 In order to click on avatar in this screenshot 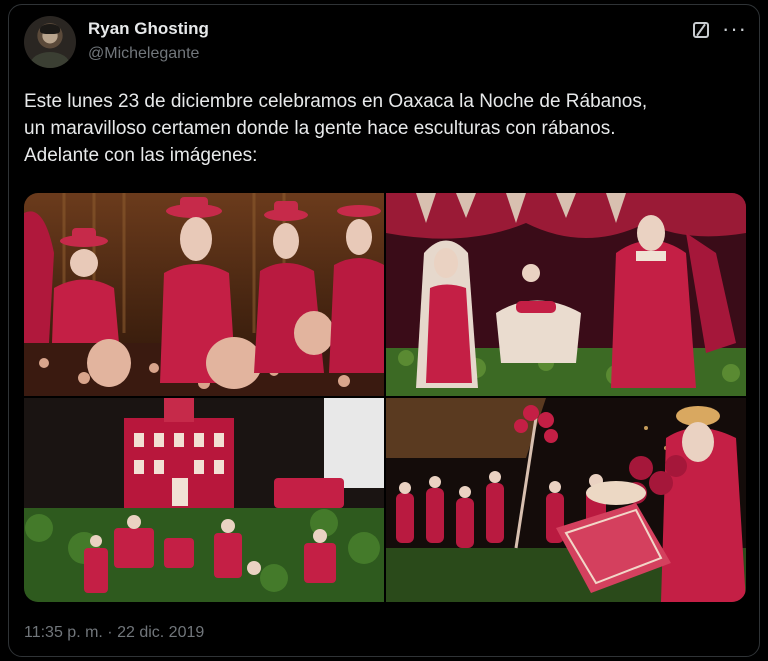, I will do `click(50, 42)`.